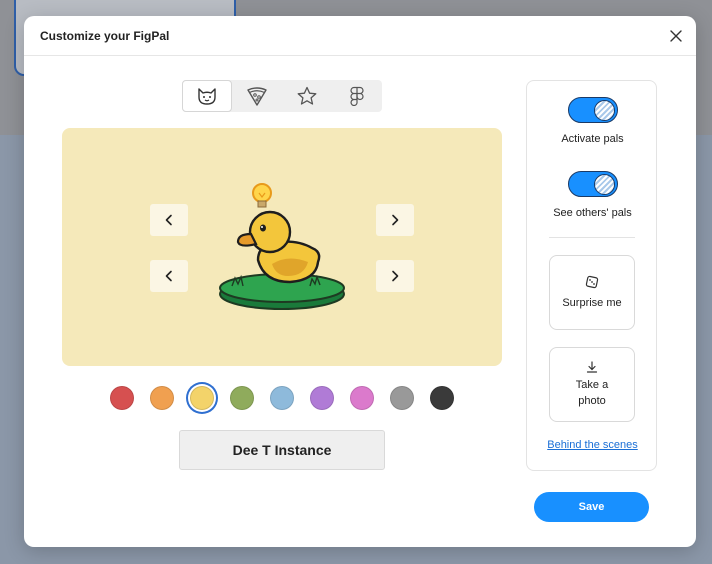 The height and width of the screenshot is (564, 712). I want to click on pizza-slice-icon, so click(257, 96).